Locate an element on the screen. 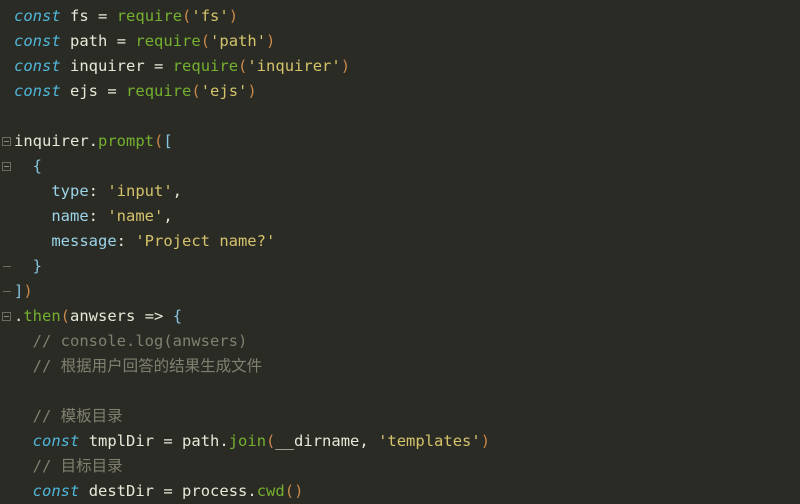  code-token-prop: name is located at coordinates (70, 216).